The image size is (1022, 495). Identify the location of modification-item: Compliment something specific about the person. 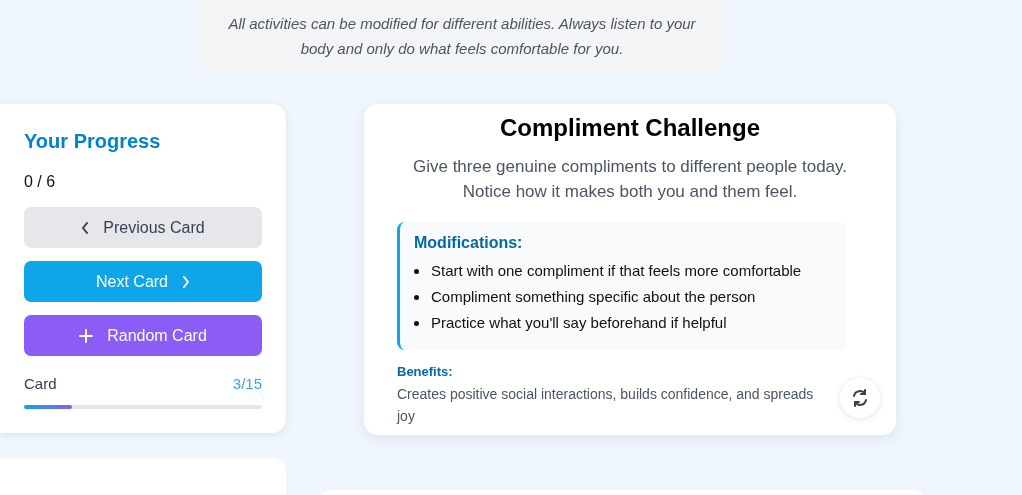
(593, 297).